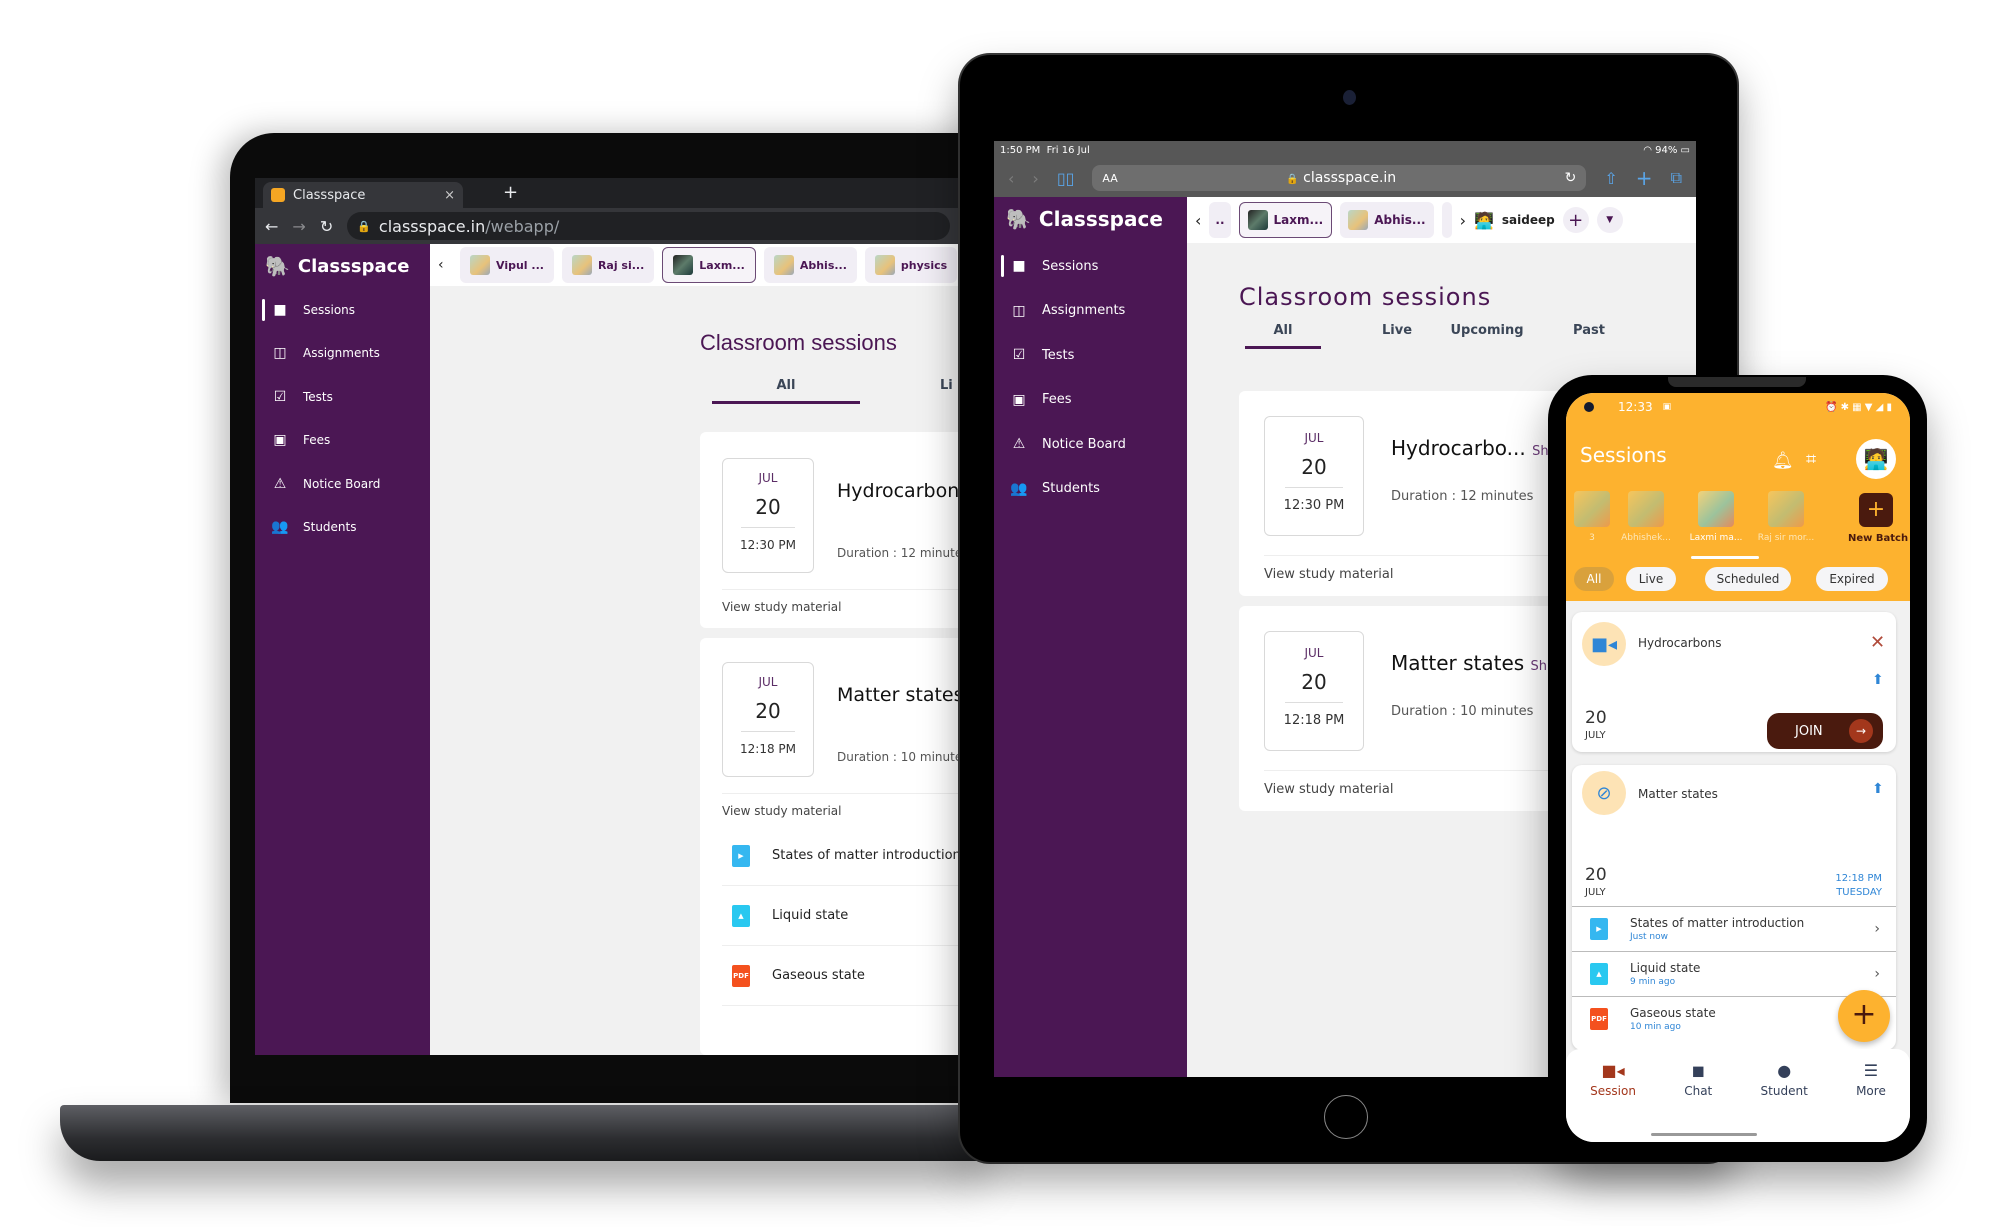 This screenshot has height=1227, width=1993. Describe the element at coordinates (1057, 400) in the screenshot. I see `sidebar-item-label: Fees` at that location.